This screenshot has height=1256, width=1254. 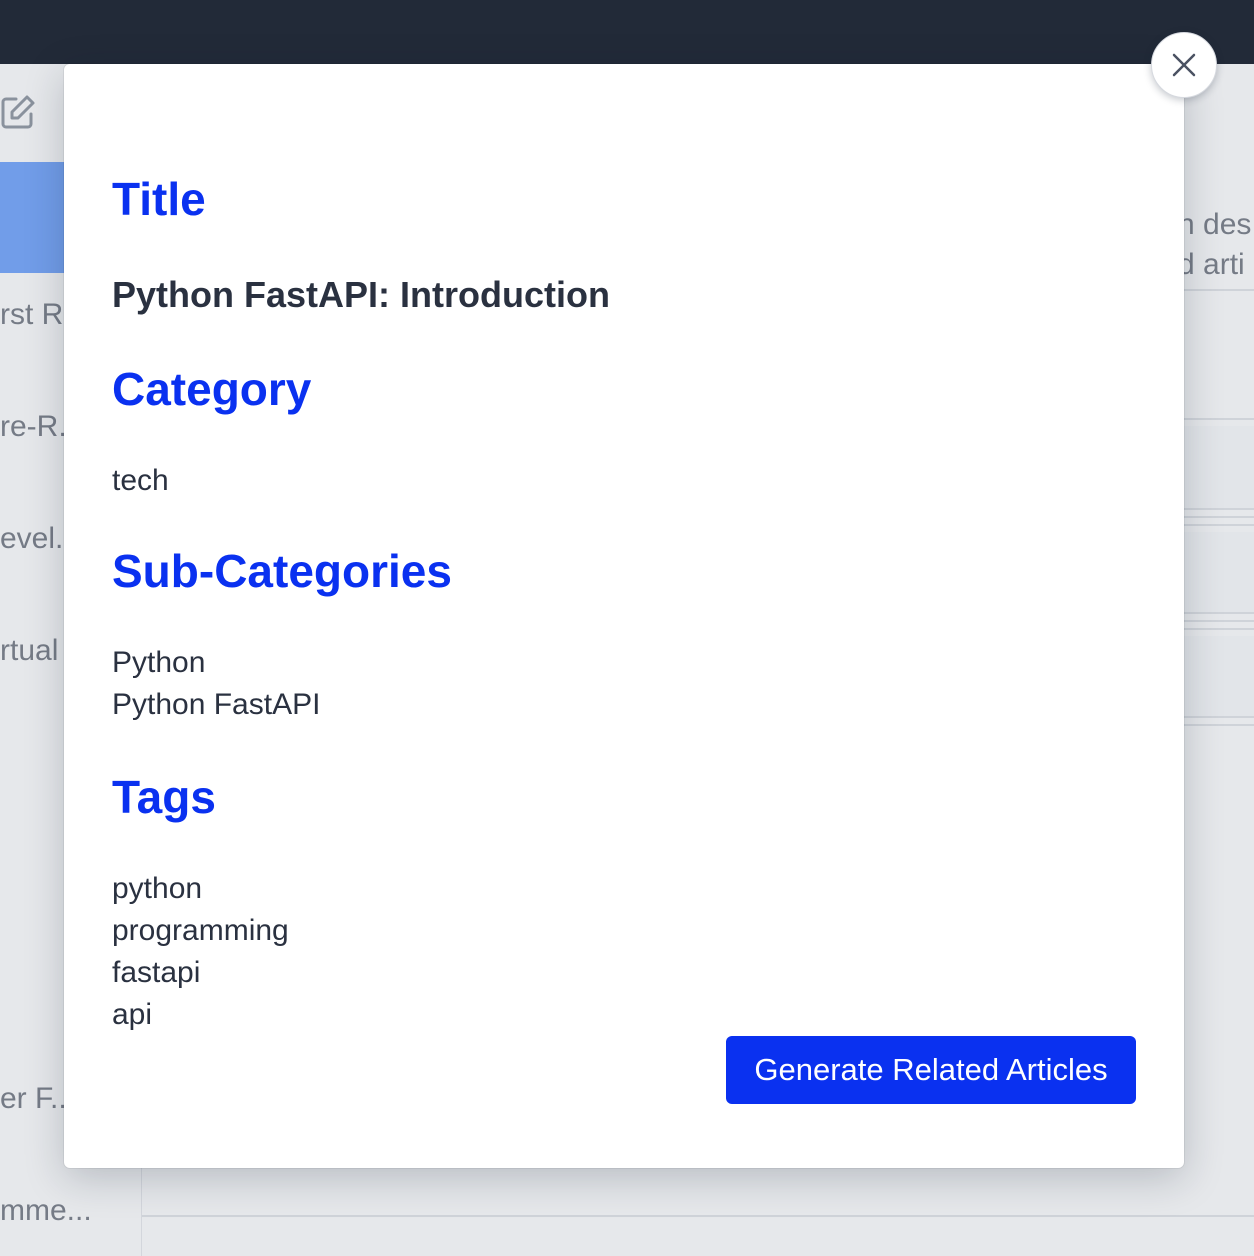 I want to click on tag-item: python, so click(x=157, y=888).